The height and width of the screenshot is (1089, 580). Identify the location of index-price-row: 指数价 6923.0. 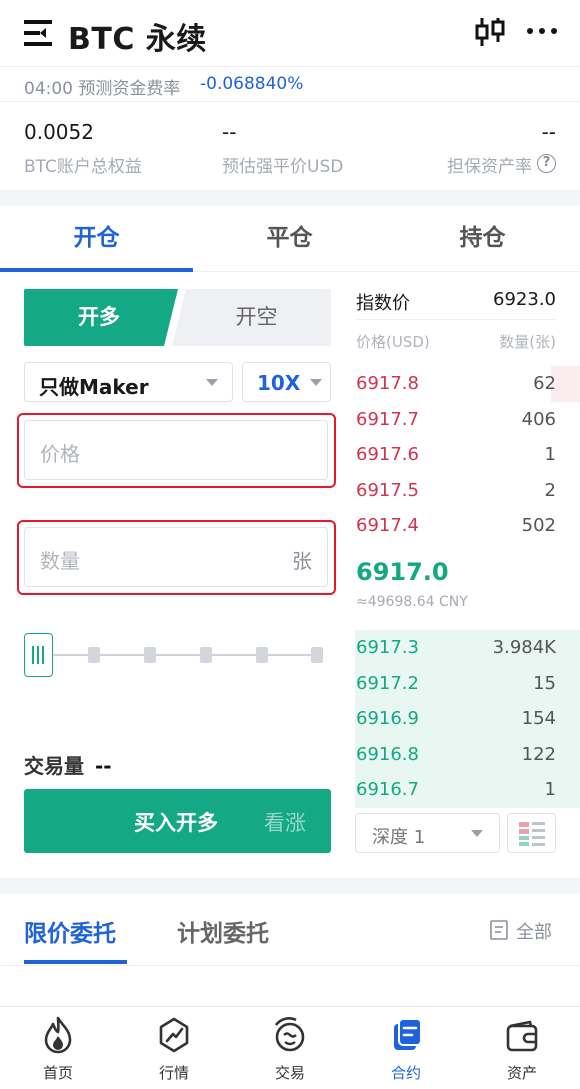
(456, 304).